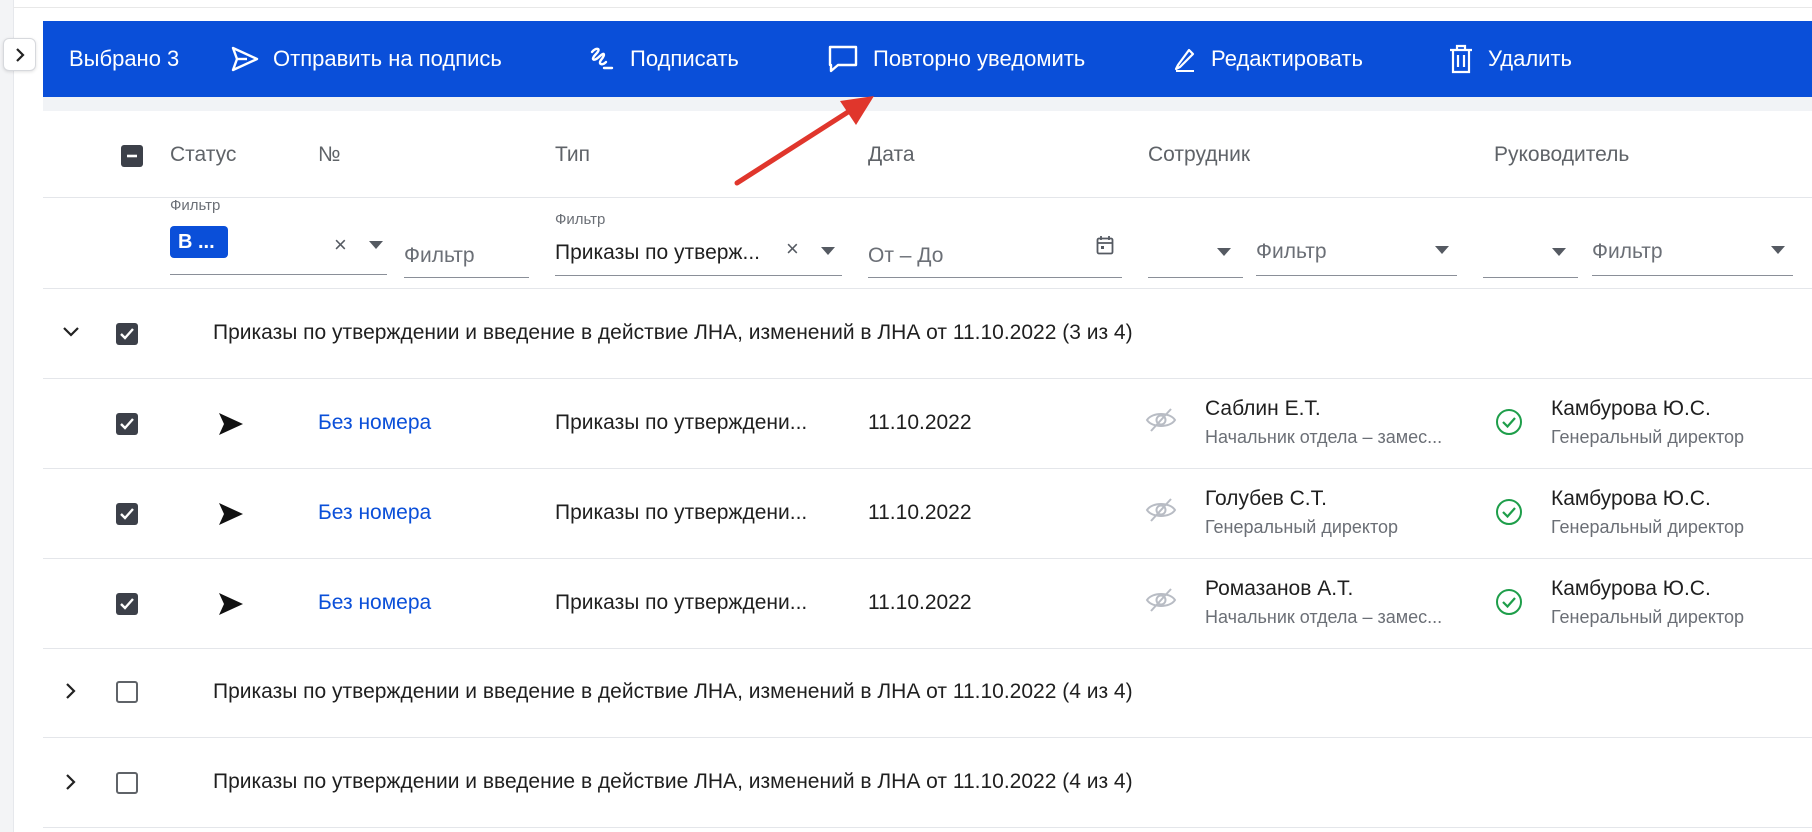 The image size is (1812, 832). What do you see at coordinates (1530, 58) in the screenshot?
I see `delete-label: Удалить` at bounding box center [1530, 58].